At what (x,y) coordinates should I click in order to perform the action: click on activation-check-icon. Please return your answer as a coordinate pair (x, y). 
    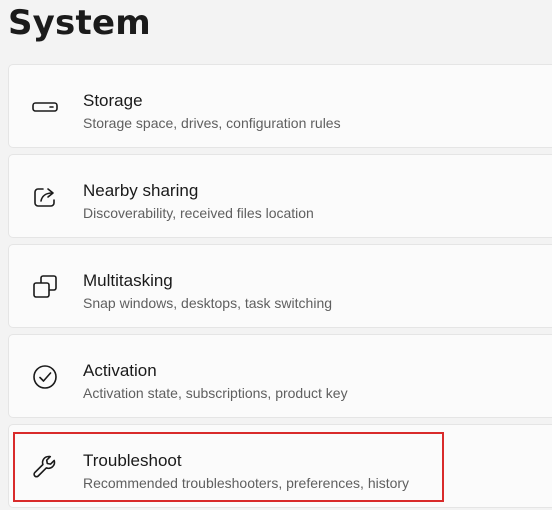
    Looking at the image, I should click on (45, 377).